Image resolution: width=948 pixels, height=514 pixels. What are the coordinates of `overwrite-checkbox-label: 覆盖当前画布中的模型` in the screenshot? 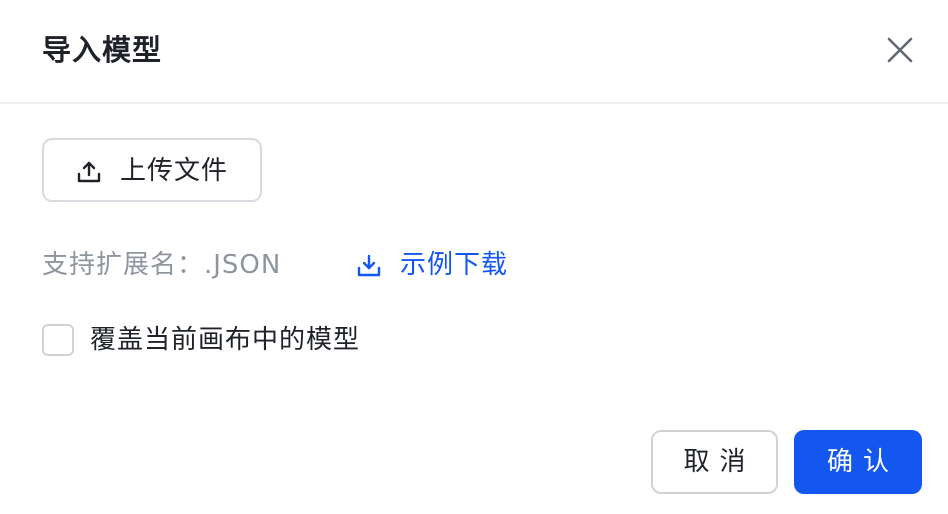 It's located at (225, 340).